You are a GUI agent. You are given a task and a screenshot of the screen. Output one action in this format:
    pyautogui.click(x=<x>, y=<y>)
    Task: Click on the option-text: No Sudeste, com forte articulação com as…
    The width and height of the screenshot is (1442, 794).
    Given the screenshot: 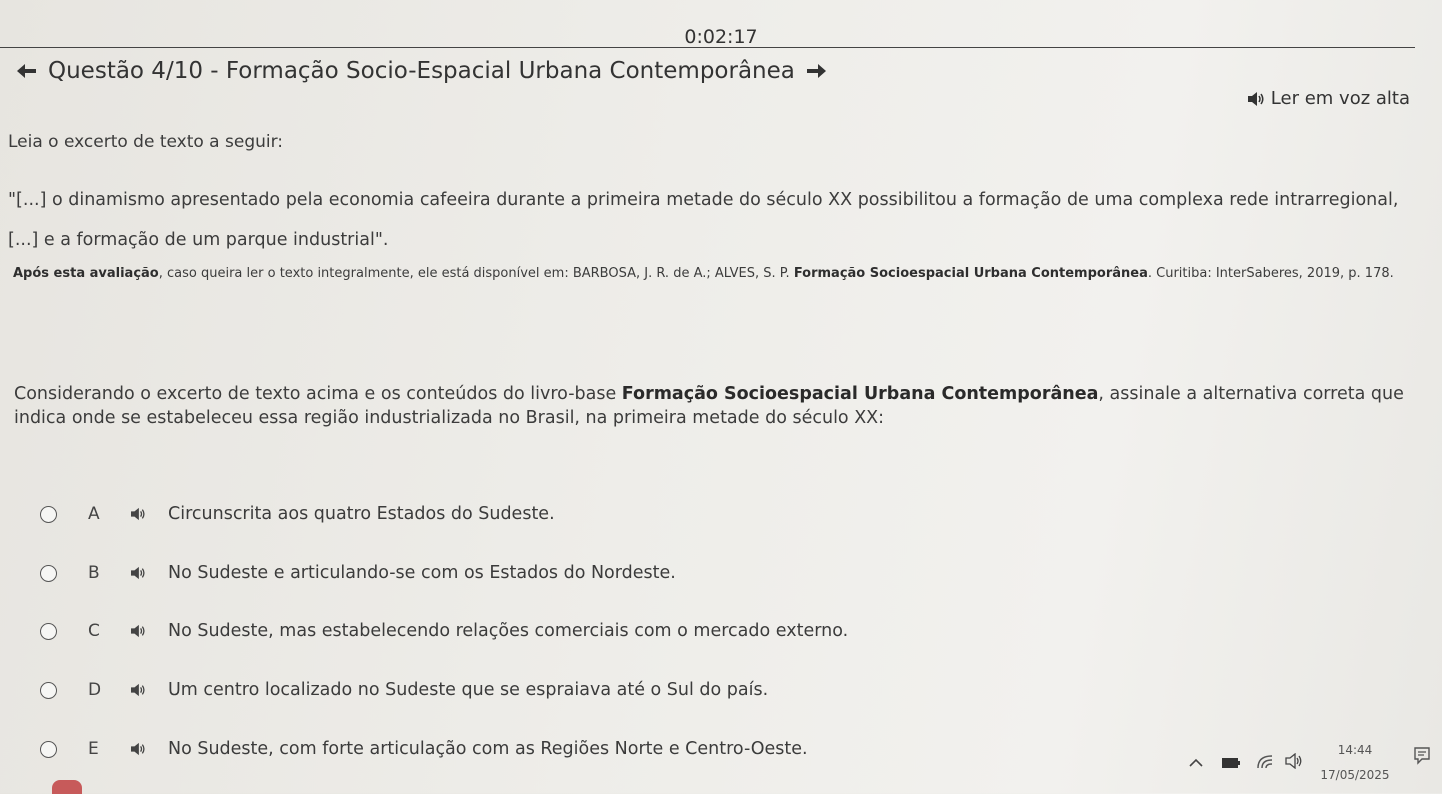 What is the action you would take?
    pyautogui.click(x=488, y=749)
    